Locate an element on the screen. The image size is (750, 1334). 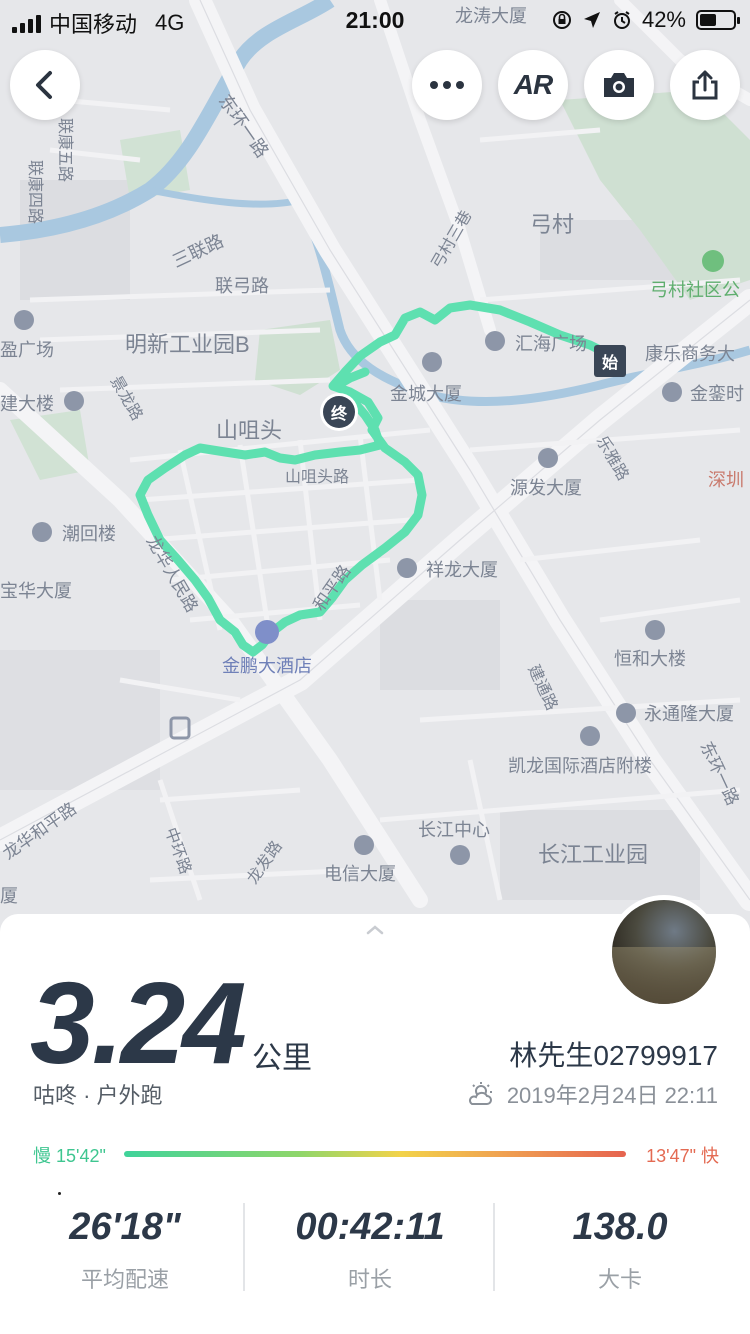
chevron-left-icon is located at coordinates (44, 85).